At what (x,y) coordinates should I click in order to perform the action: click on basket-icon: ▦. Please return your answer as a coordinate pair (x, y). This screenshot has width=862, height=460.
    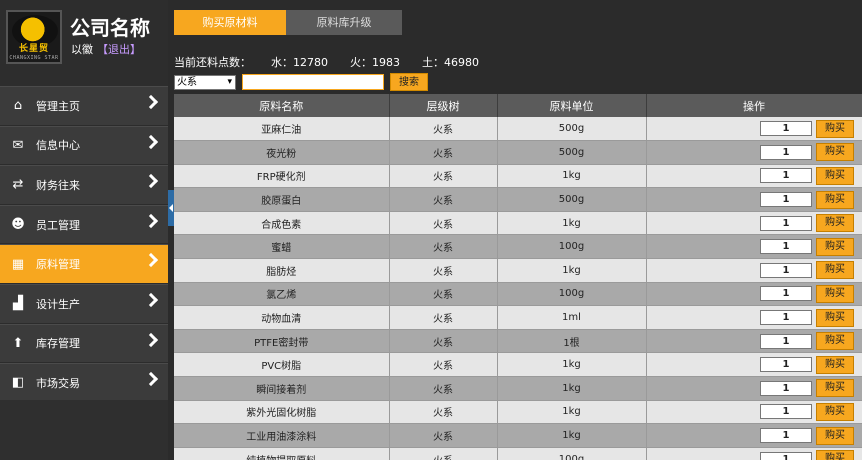
    Looking at the image, I should click on (18, 264).